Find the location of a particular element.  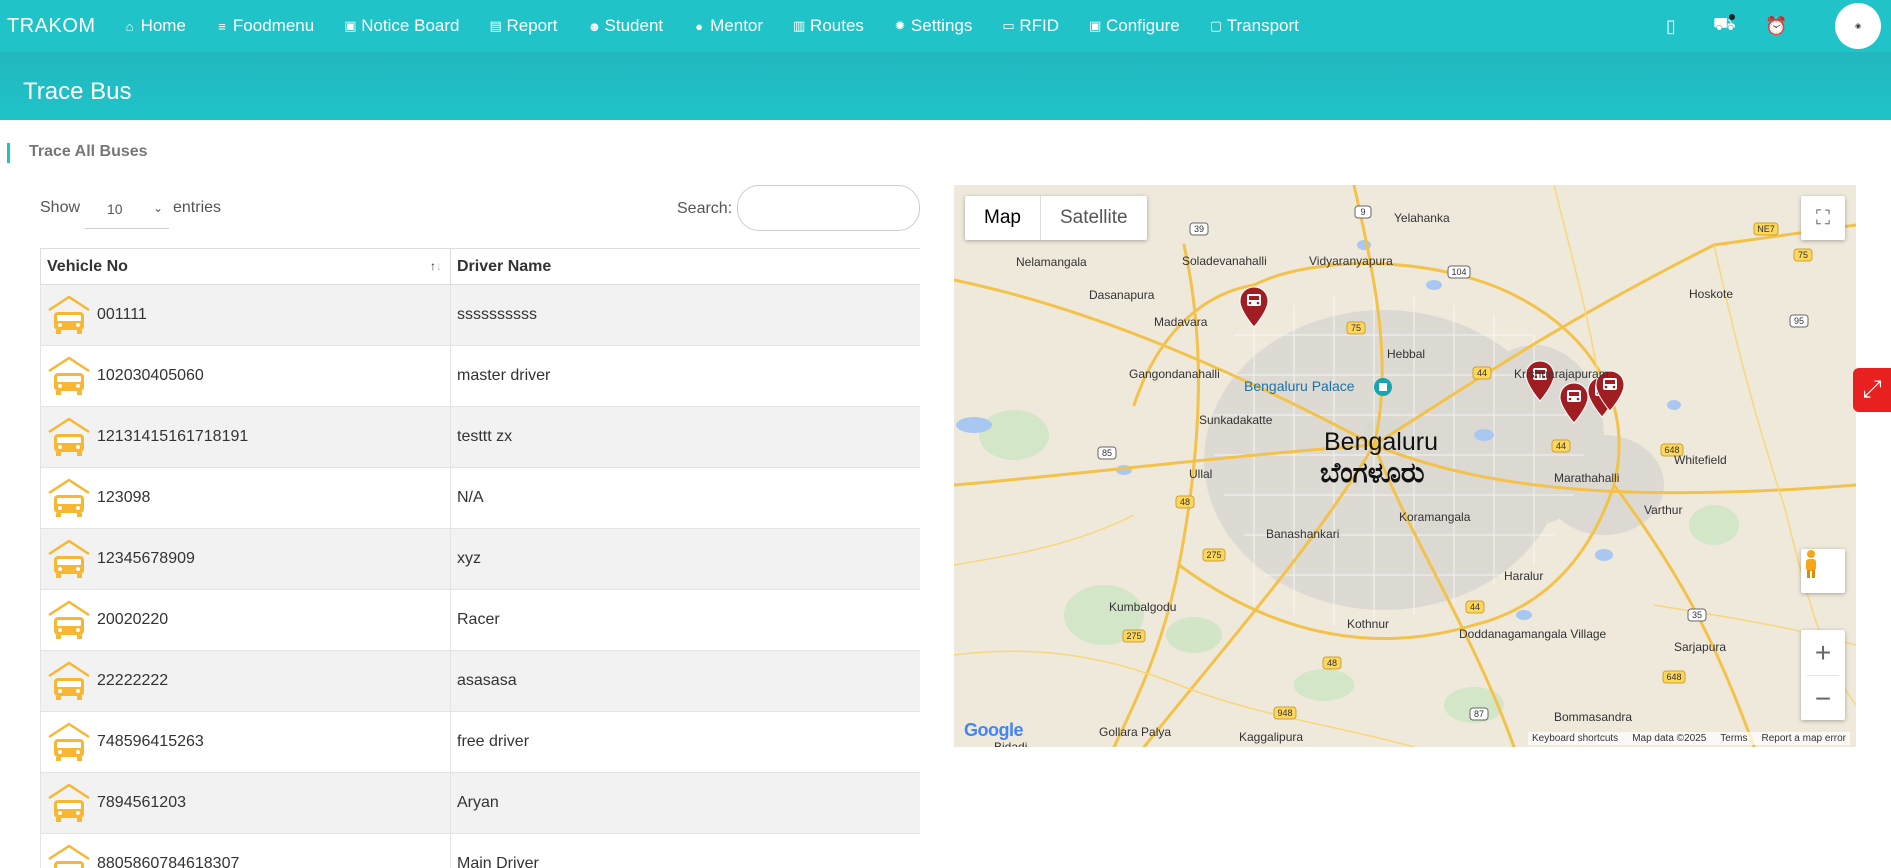

page-title: Trace Bus is located at coordinates (77, 92).